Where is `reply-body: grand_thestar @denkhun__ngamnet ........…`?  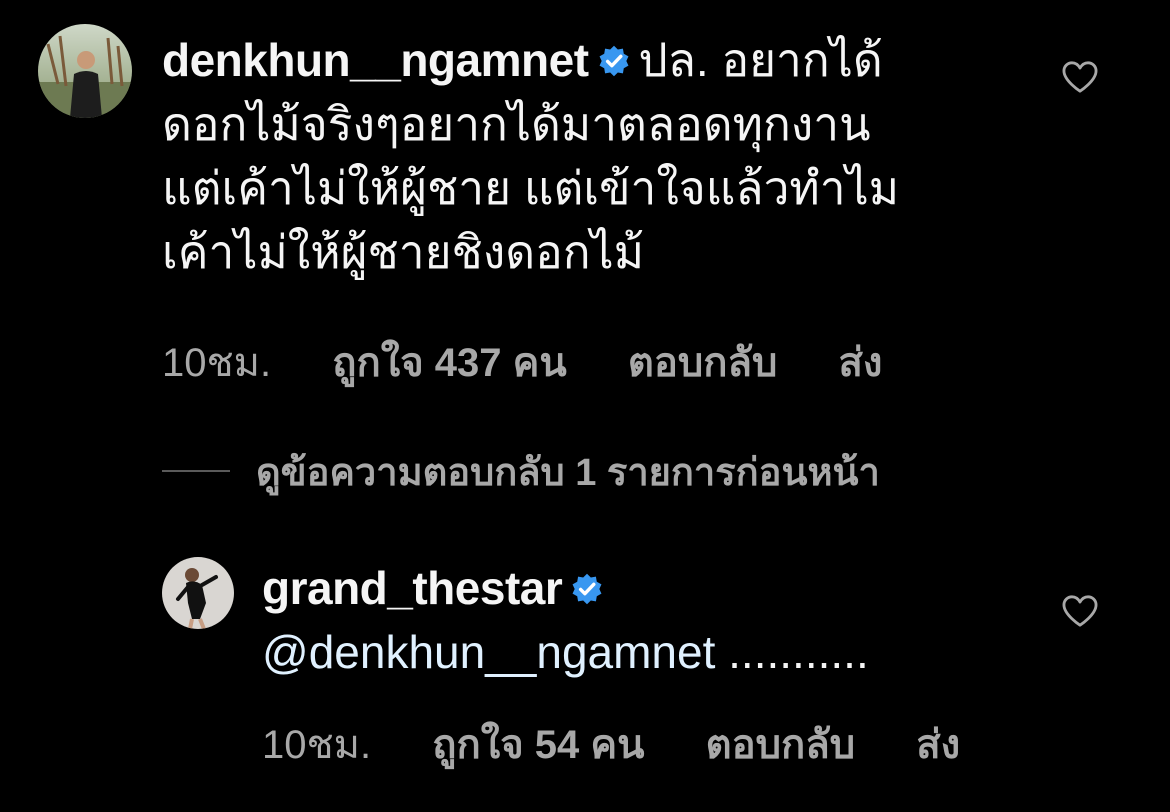
reply-body: grand_thestar @denkhun__ngamnet ........… is located at coordinates (652, 620).